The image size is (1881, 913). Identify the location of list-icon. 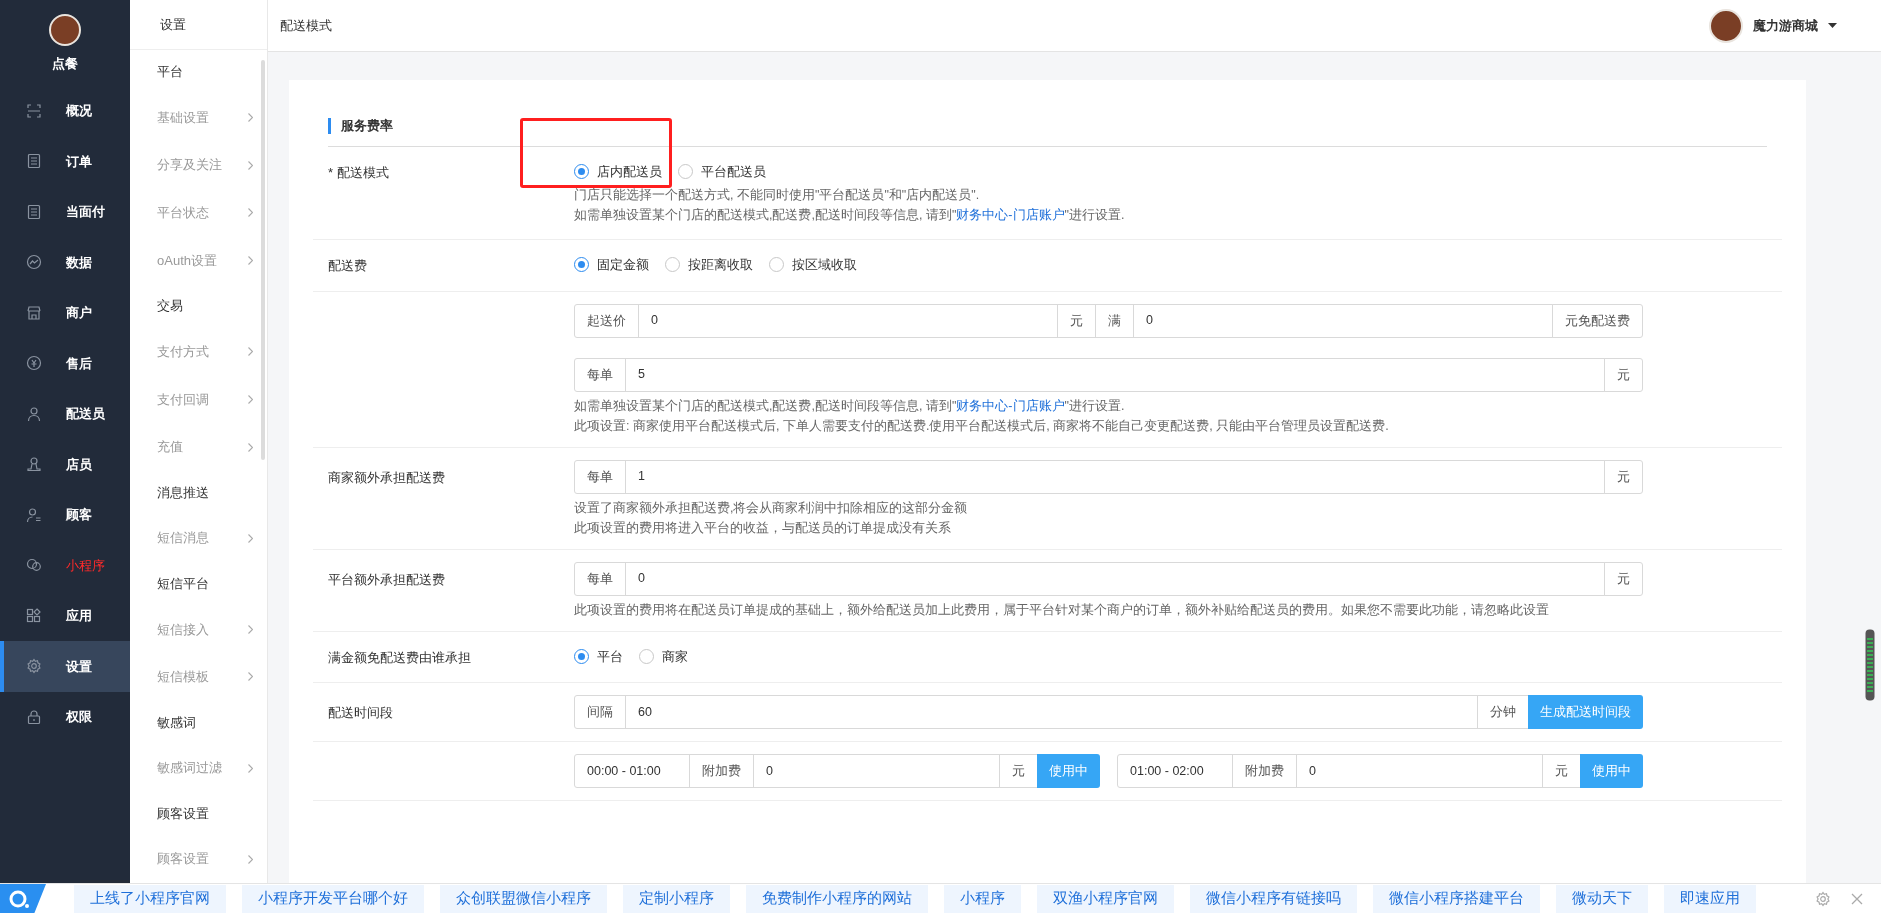
(34, 161).